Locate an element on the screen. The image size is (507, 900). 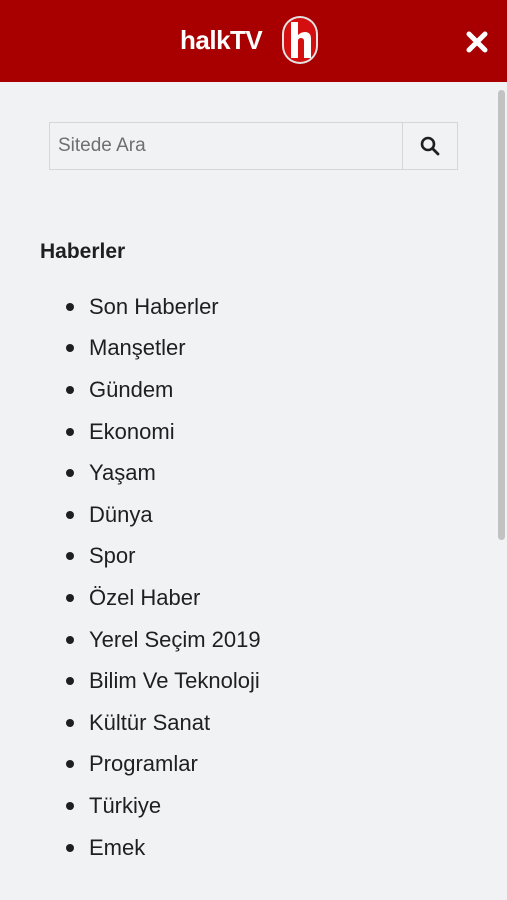
menu-item-label: Son Haberler is located at coordinates (154, 306).